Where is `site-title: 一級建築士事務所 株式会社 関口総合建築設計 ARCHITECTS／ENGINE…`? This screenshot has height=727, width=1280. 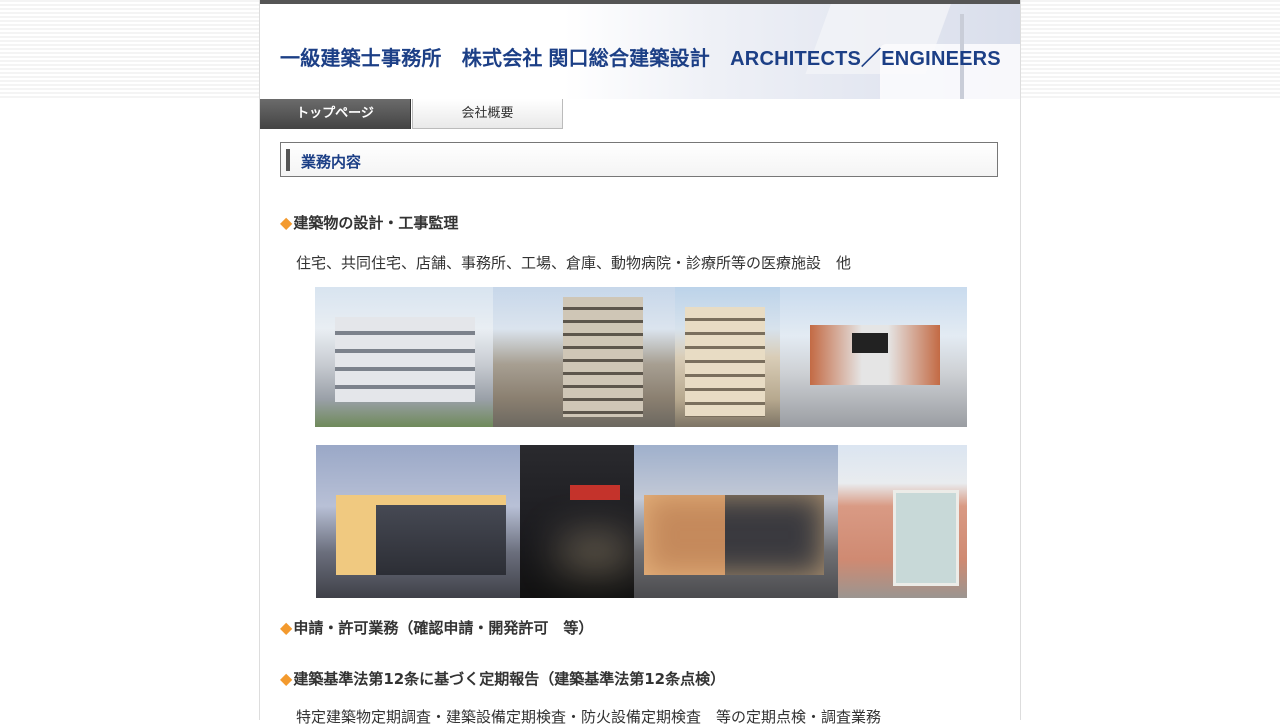 site-title: 一級建築士事務所 株式会社 関口総合建築設計 ARCHITECTS／ENGINE… is located at coordinates (640, 56).